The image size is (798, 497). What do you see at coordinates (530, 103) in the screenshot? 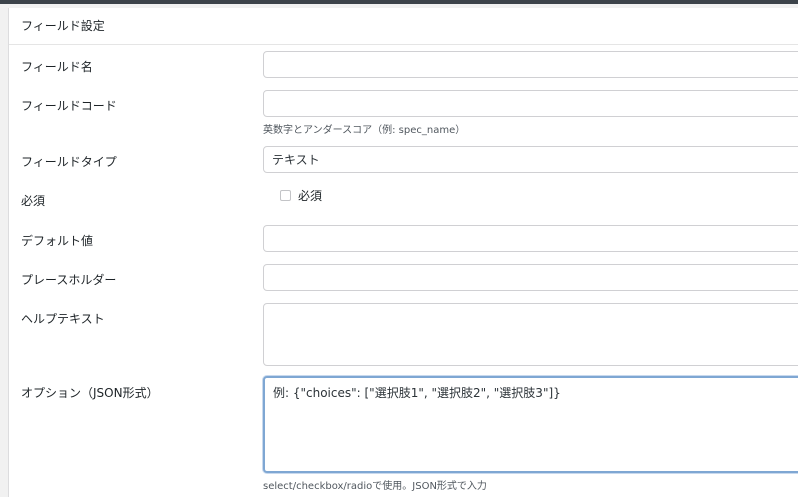
I see `field-code-input` at bounding box center [530, 103].